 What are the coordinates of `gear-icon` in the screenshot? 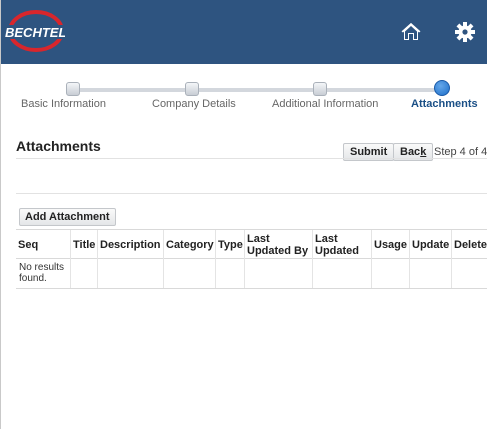 It's located at (465, 32).